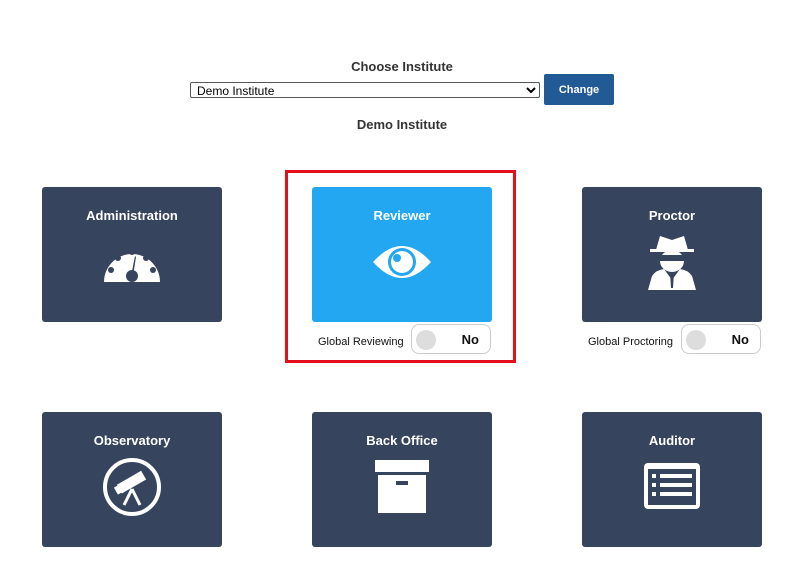 The height and width of the screenshot is (575, 794). I want to click on tile-observatory-label: Observatory, so click(132, 440).